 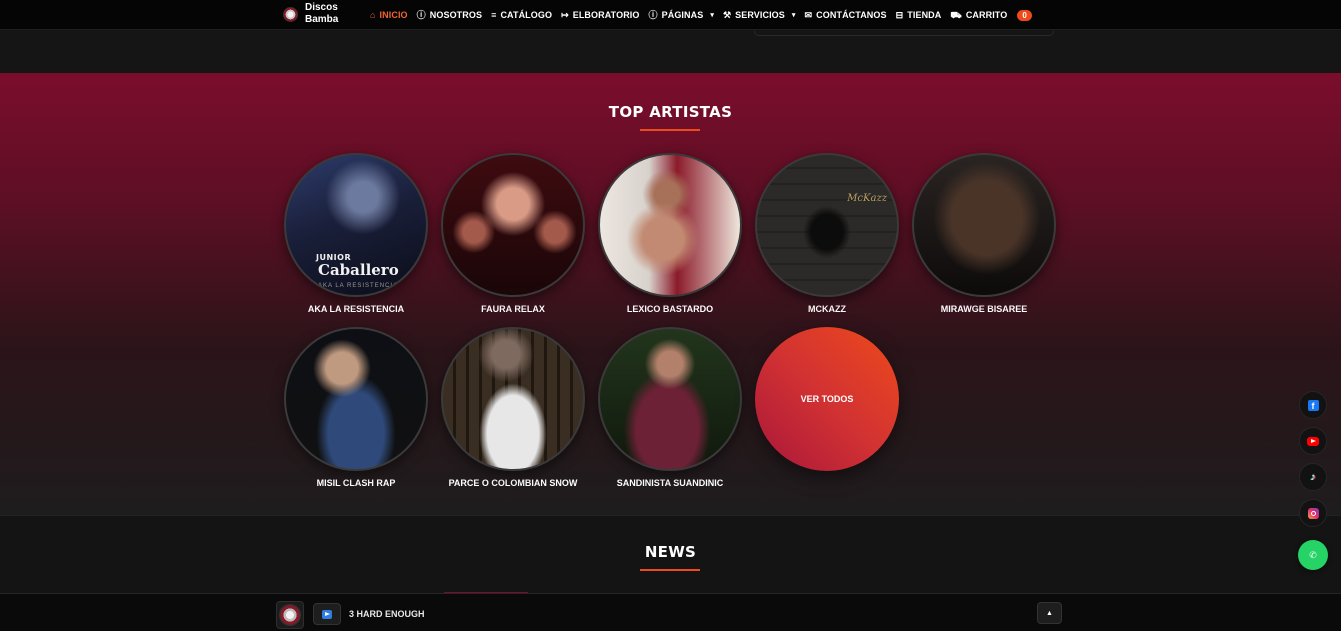 I want to click on whatsapp-icon: ✆, so click(x=1313, y=554).